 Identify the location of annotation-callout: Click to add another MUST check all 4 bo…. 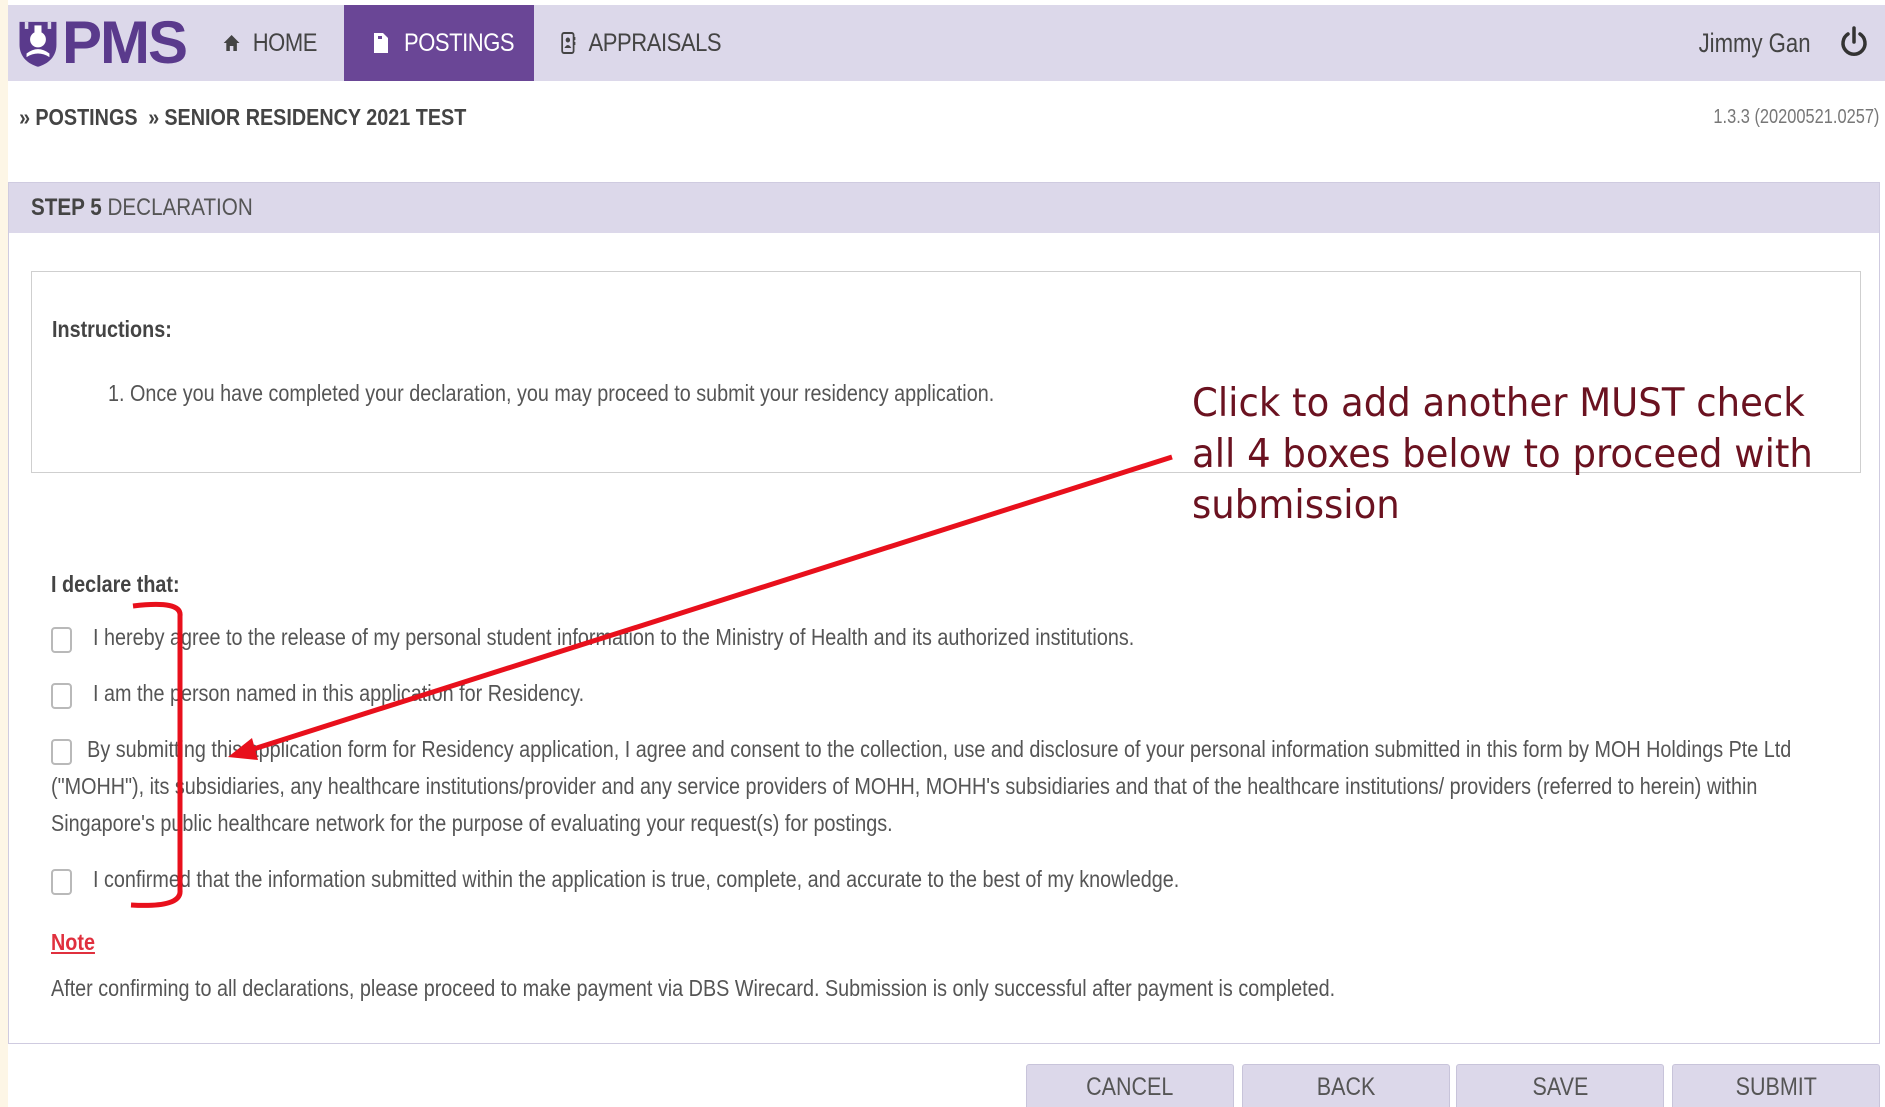
(1537, 454).